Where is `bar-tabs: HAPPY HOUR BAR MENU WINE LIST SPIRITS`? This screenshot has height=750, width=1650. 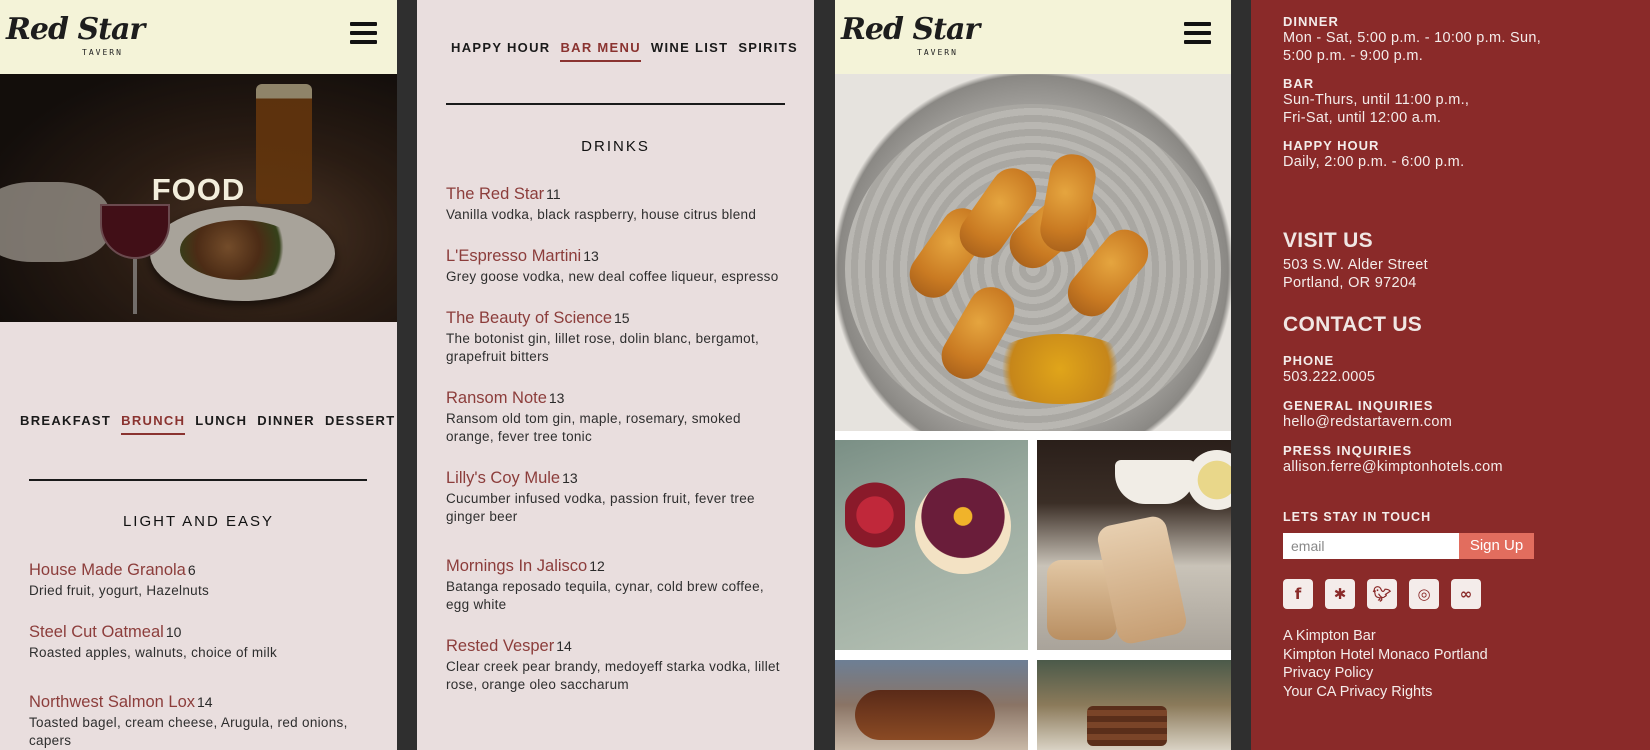 bar-tabs: HAPPY HOUR BAR MENU WINE LIST SPIRITS is located at coordinates (629, 51).